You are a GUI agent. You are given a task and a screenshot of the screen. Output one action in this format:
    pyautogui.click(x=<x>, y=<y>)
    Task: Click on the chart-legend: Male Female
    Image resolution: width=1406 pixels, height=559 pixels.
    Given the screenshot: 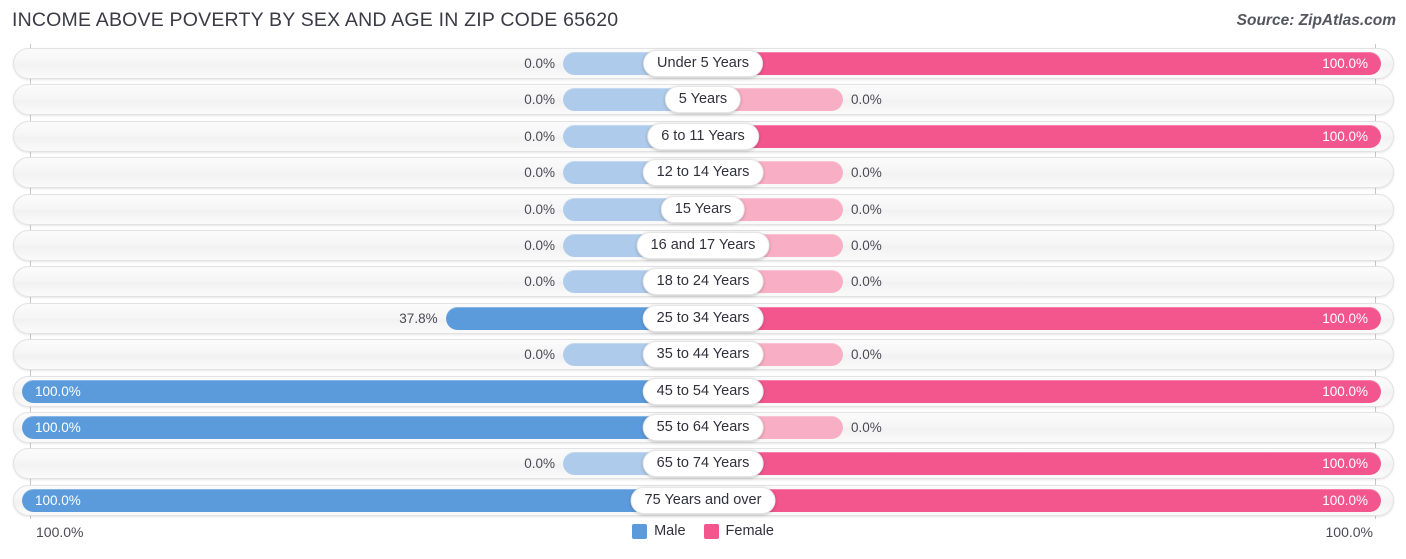 What is the action you would take?
    pyautogui.click(x=703, y=531)
    